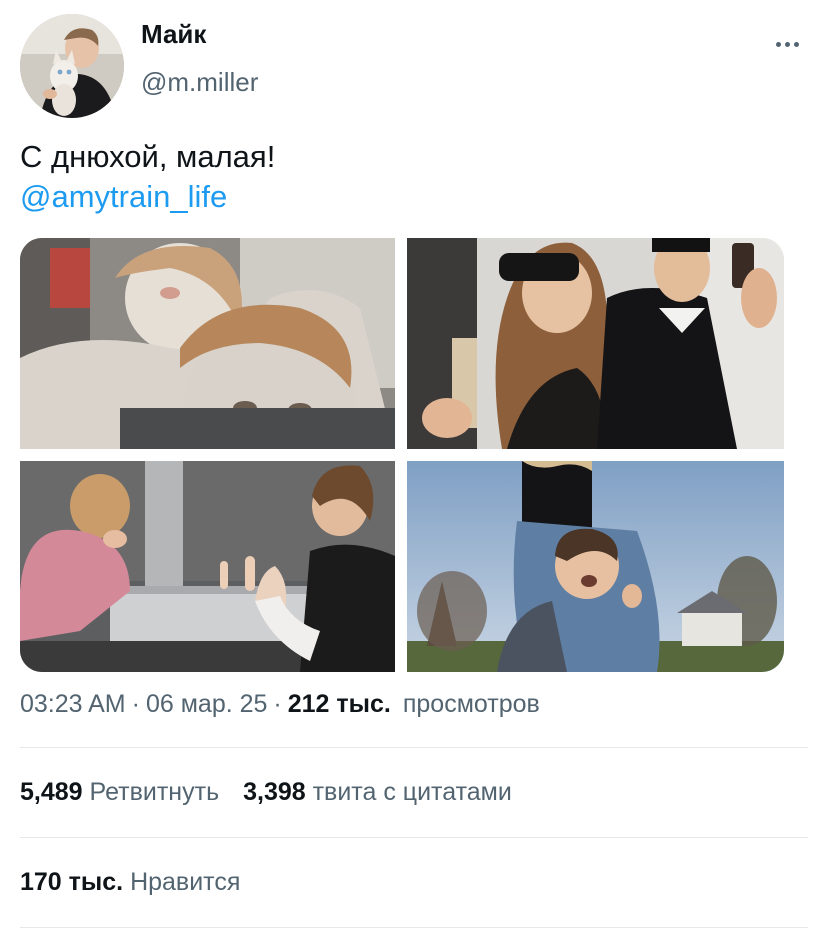 This screenshot has width=828, height=930. What do you see at coordinates (274, 792) in the screenshot?
I see `quotes-count: 3,398` at bounding box center [274, 792].